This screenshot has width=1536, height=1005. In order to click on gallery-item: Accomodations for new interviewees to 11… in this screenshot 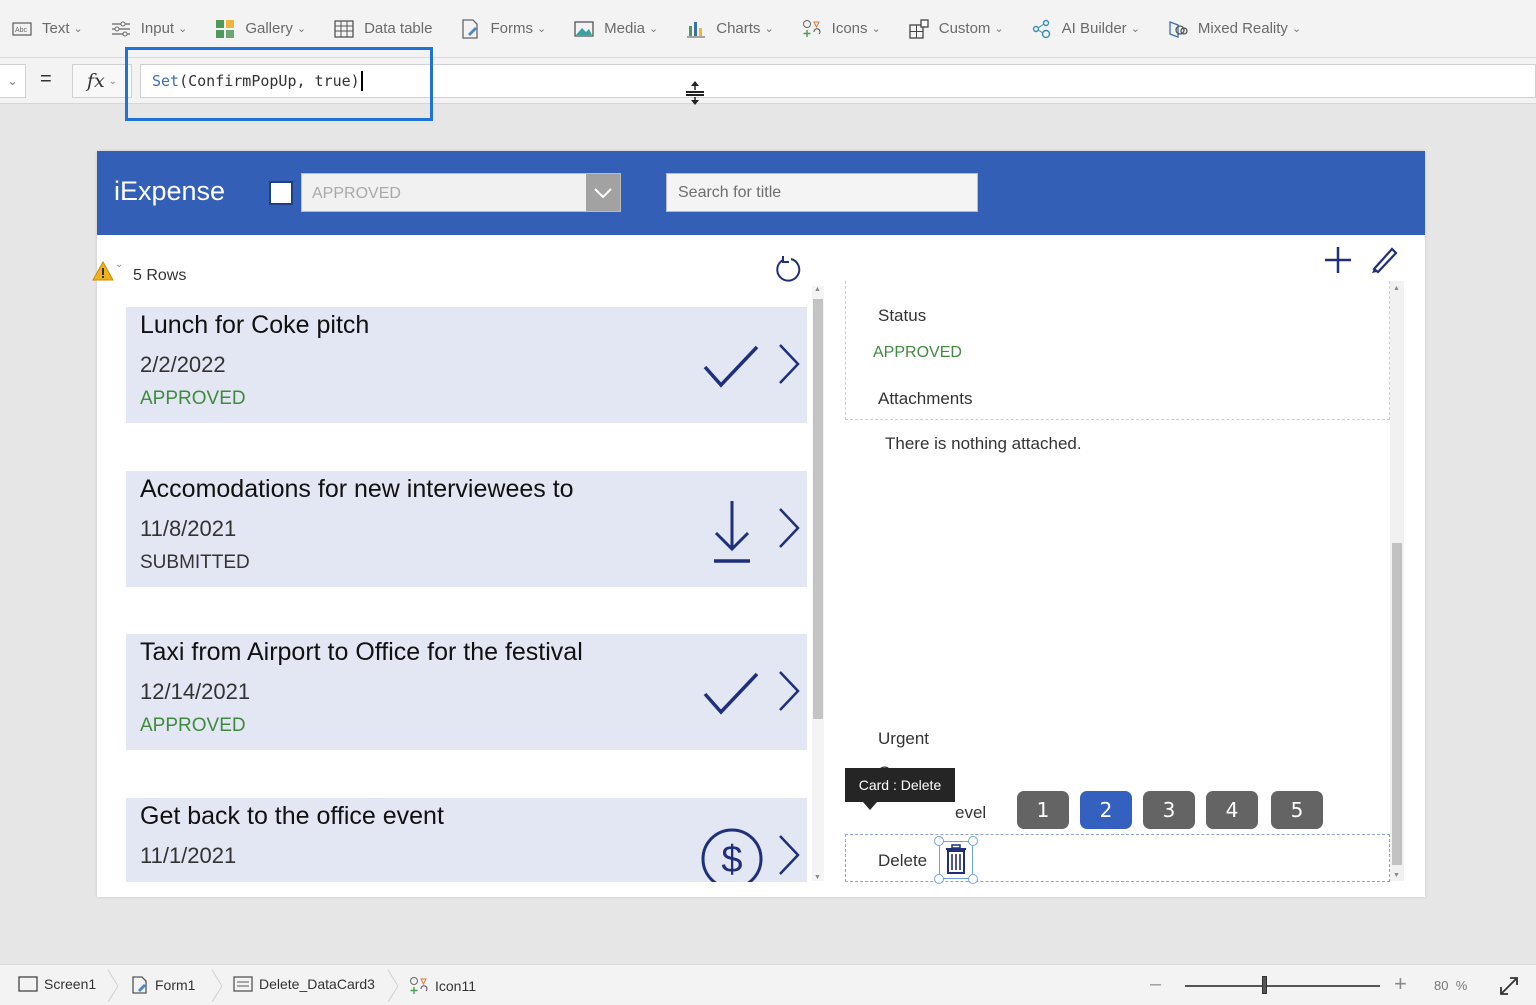, I will do `click(466, 529)`.